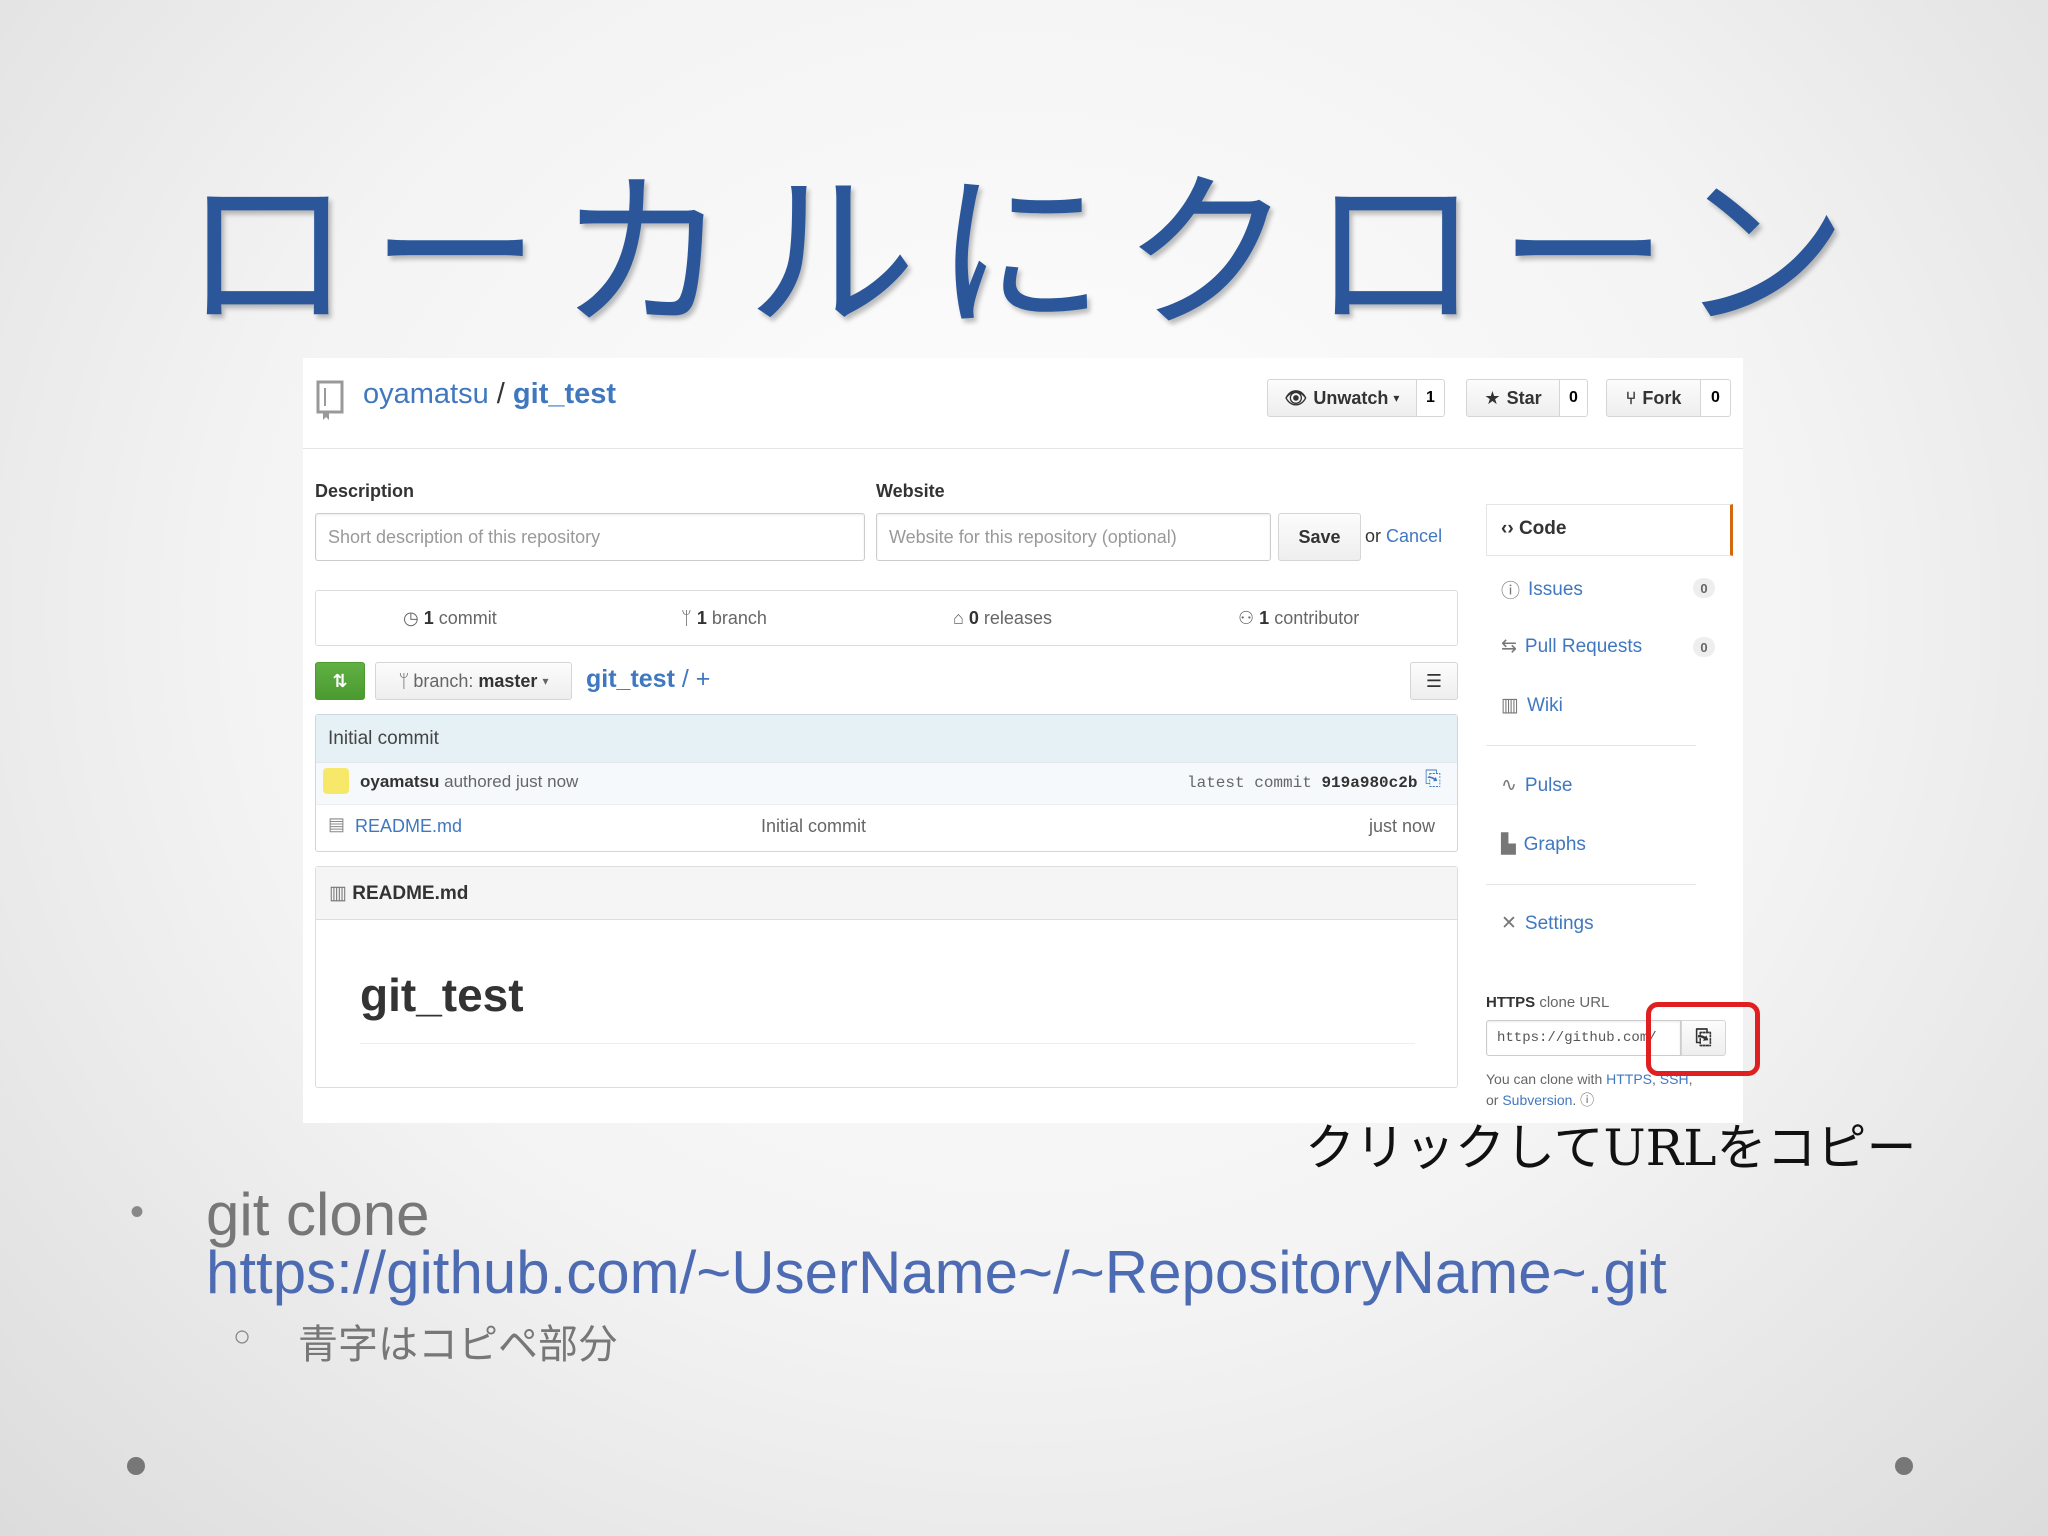 Image resolution: width=2048 pixels, height=1536 pixels. What do you see at coordinates (973, 618) in the screenshot?
I see `releases-count: 0` at bounding box center [973, 618].